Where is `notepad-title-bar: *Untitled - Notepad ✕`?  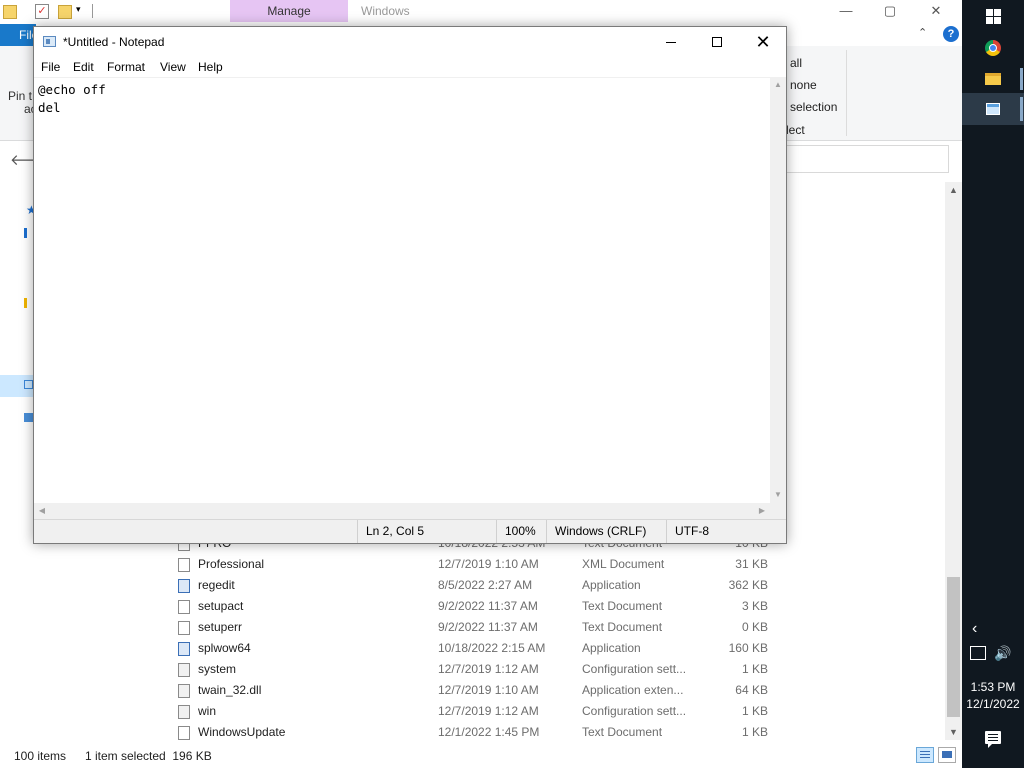 notepad-title-bar: *Untitled - Notepad ✕ is located at coordinates (410, 42).